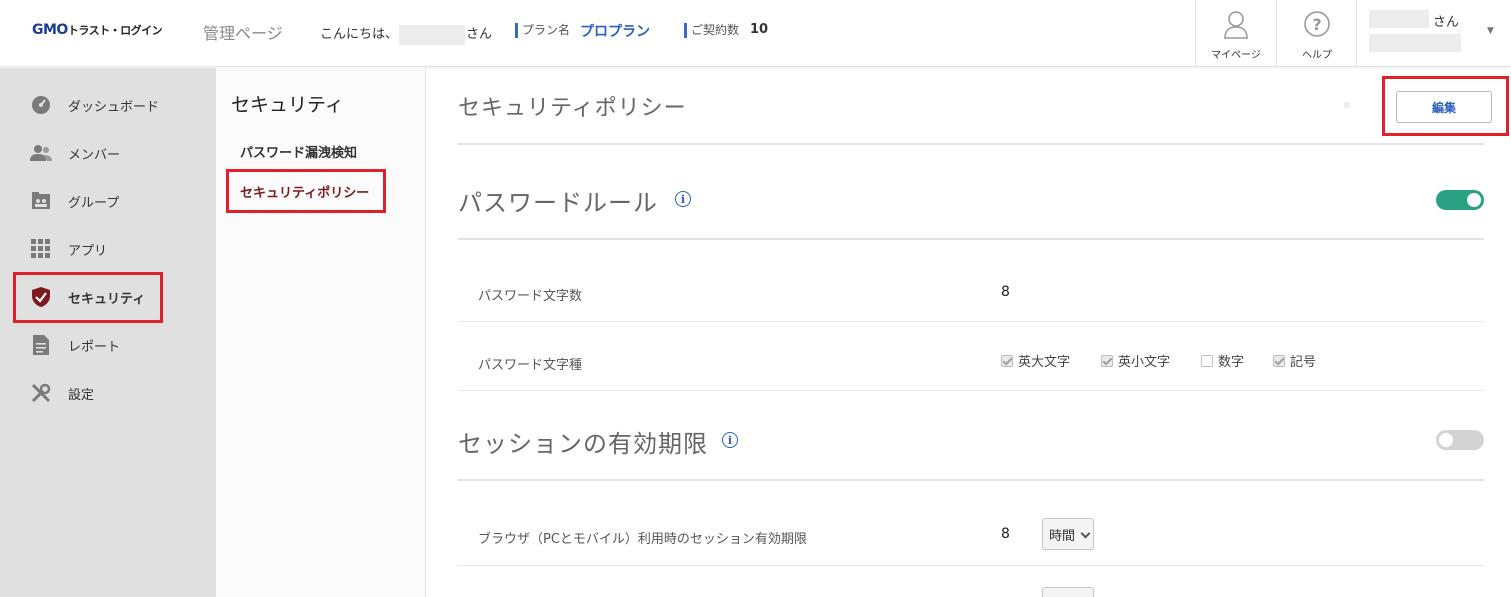  Describe the element at coordinates (615, 32) in the screenshot. I see `plan-value: プロプラン` at that location.